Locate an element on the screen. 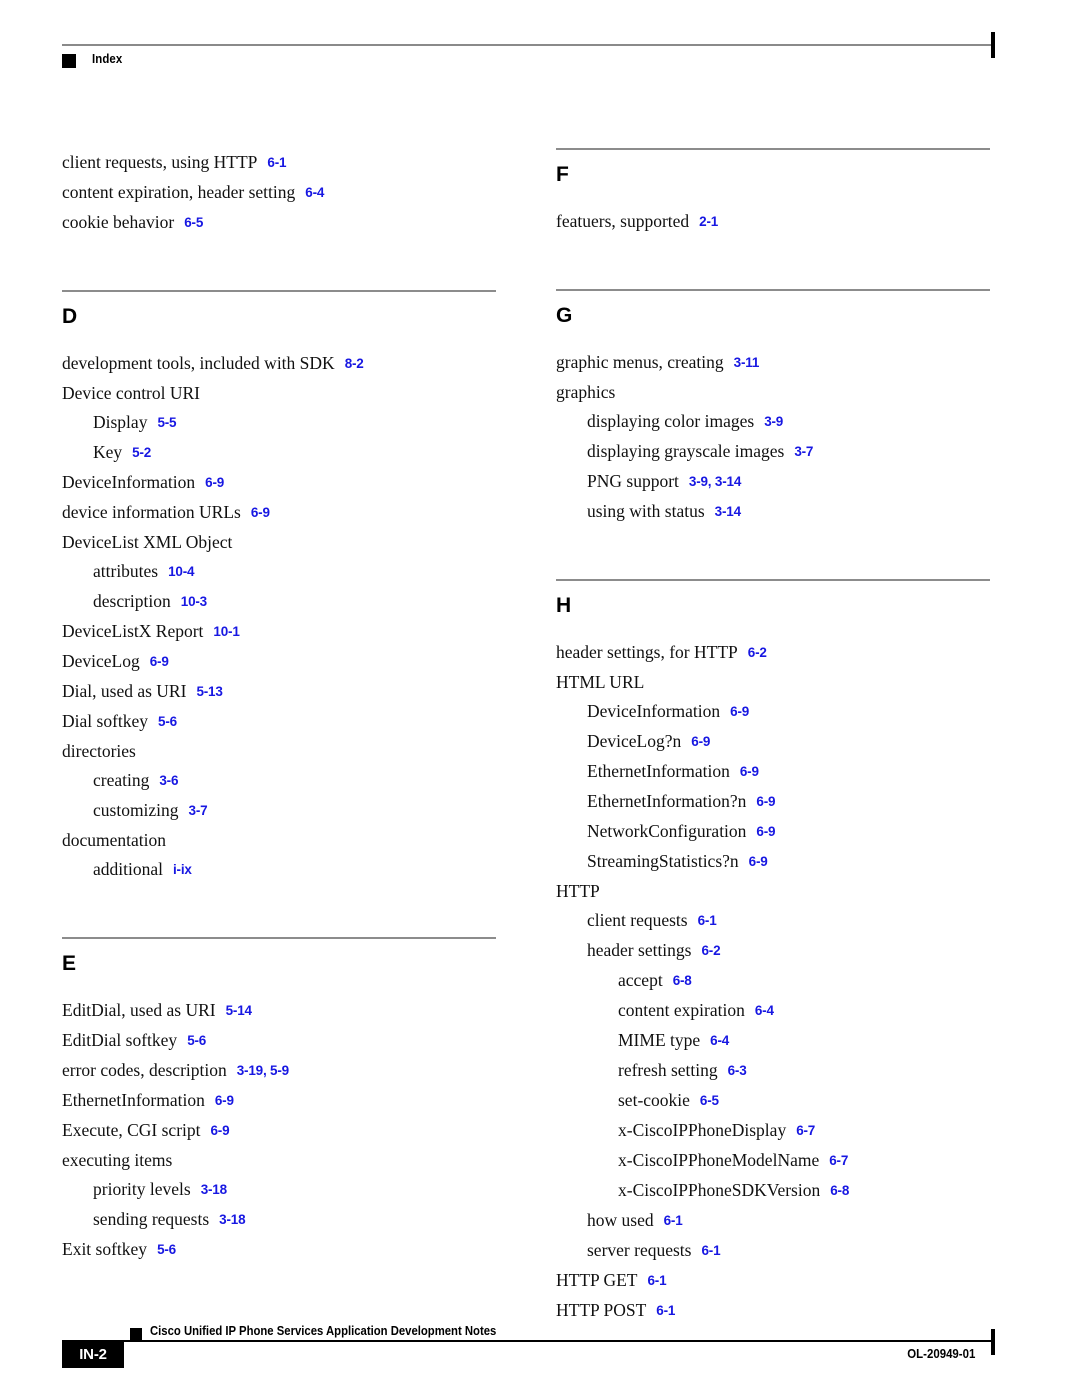  index-entry-label: server requests is located at coordinates (639, 1250).